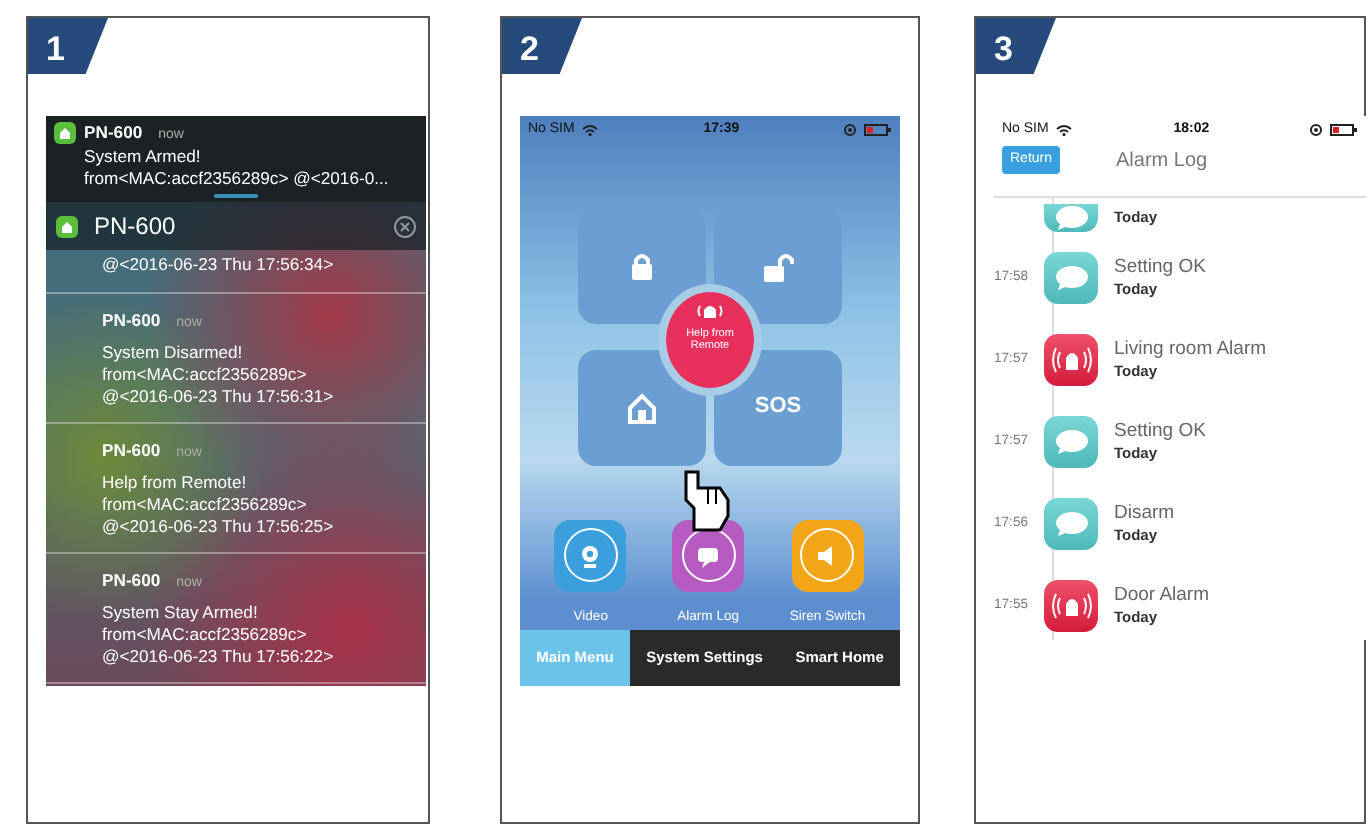 Image resolution: width=1370 pixels, height=826 pixels. Describe the element at coordinates (405, 226) in the screenshot. I see `close-icon` at that location.